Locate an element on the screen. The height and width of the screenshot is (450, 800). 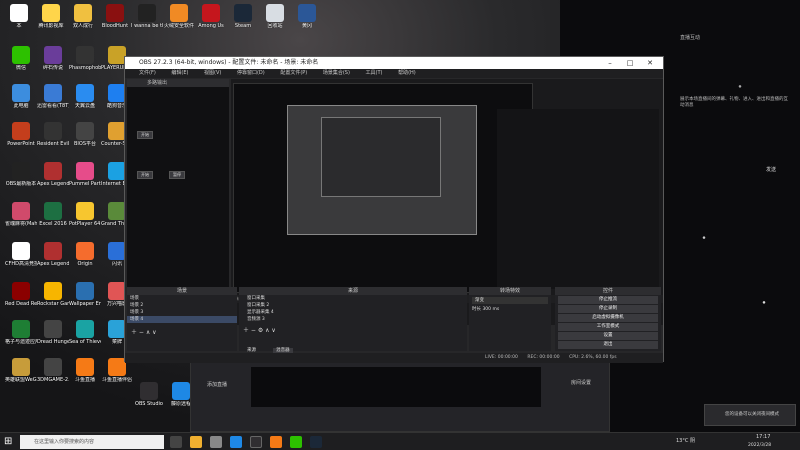
desktop-icon: 此电脑 is located at coordinates (21, 102).